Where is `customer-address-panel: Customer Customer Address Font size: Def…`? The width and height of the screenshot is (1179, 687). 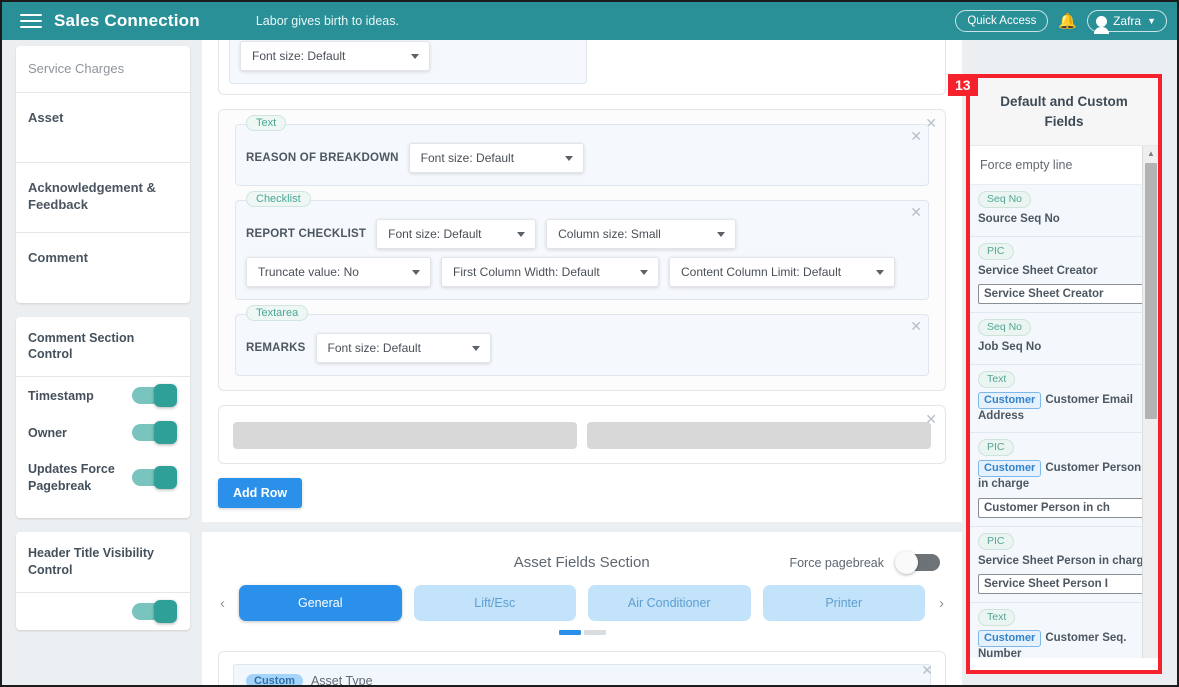
customer-address-panel: Customer Customer Address Font size: Def… is located at coordinates (582, 67).